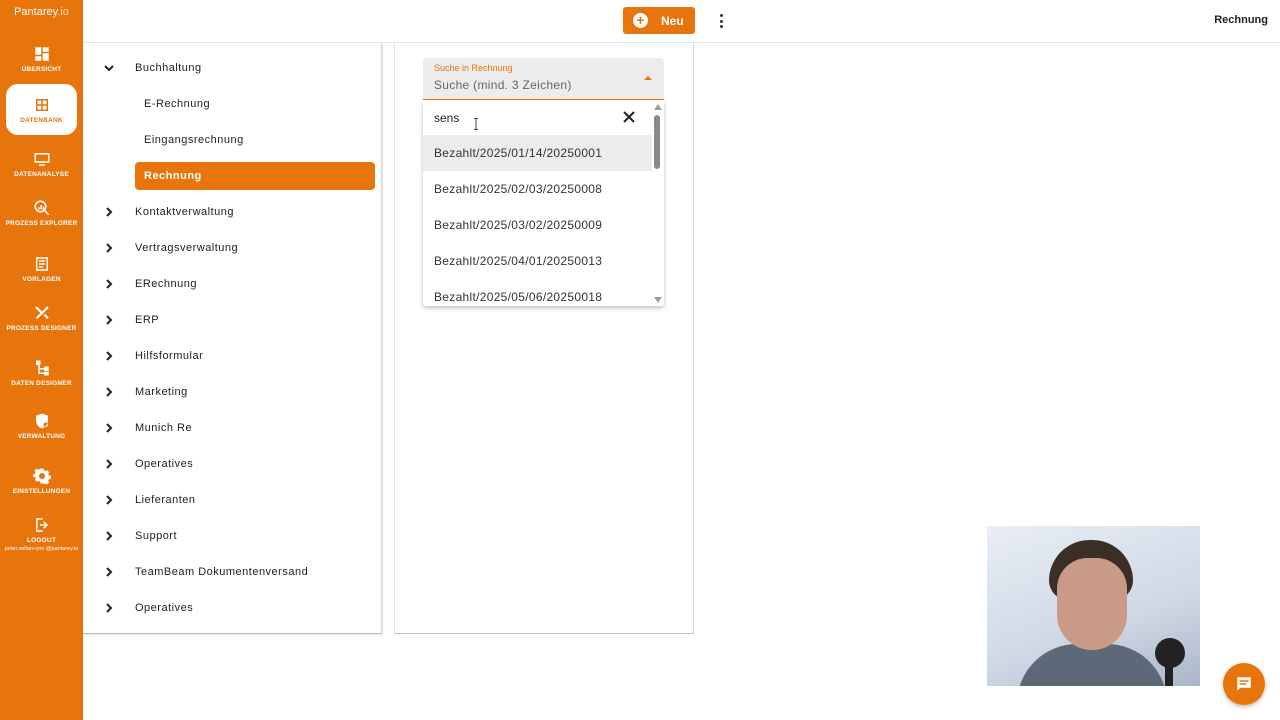 Image resolution: width=1280 pixels, height=720 pixels. What do you see at coordinates (166, 284) in the screenshot?
I see `tree-item-label: ERechnung` at bounding box center [166, 284].